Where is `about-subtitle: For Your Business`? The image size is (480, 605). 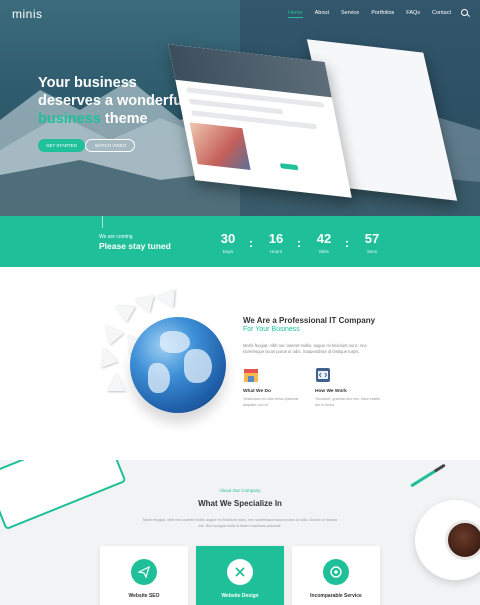 about-subtitle: For Your Business is located at coordinates (271, 329).